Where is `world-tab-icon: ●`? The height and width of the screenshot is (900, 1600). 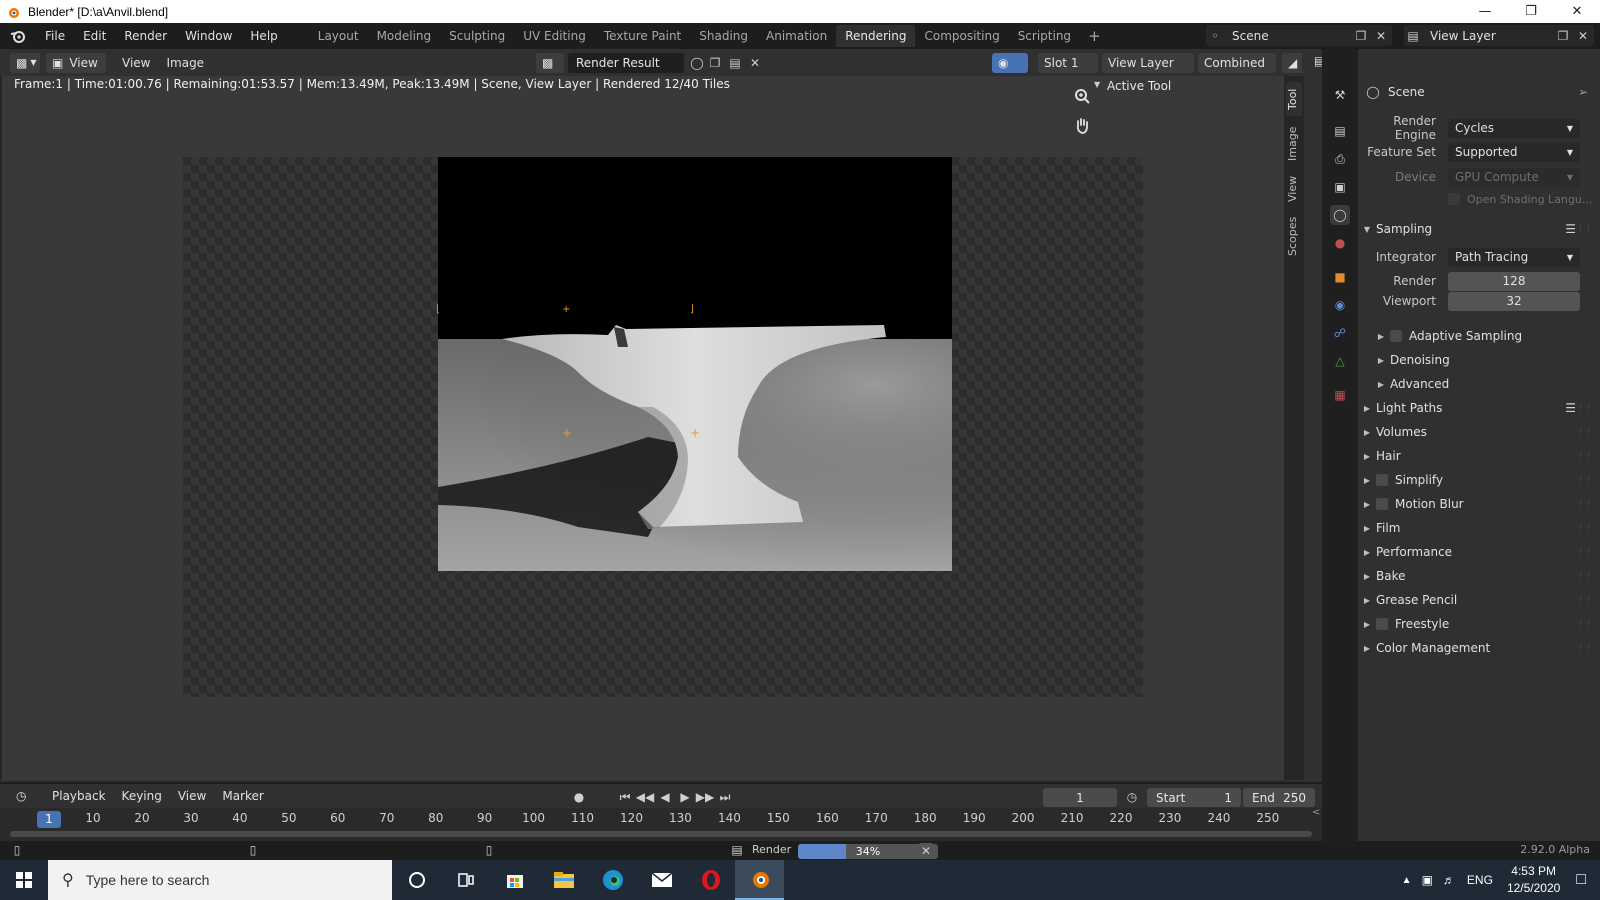
world-tab-icon: ● is located at coordinates (1340, 243).